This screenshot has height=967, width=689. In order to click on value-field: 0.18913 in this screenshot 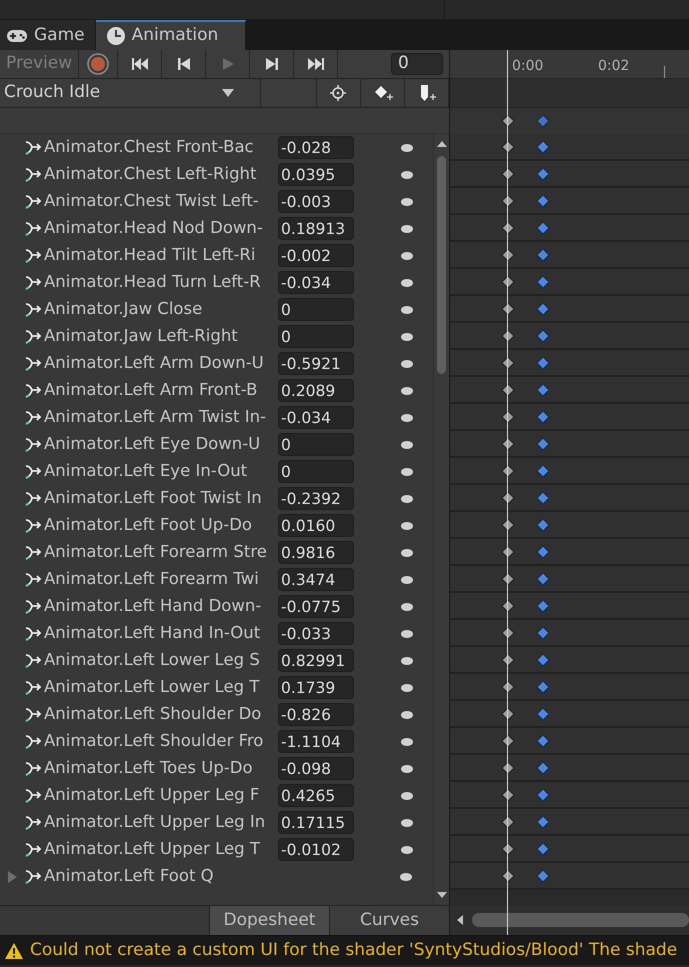, I will do `click(316, 228)`.